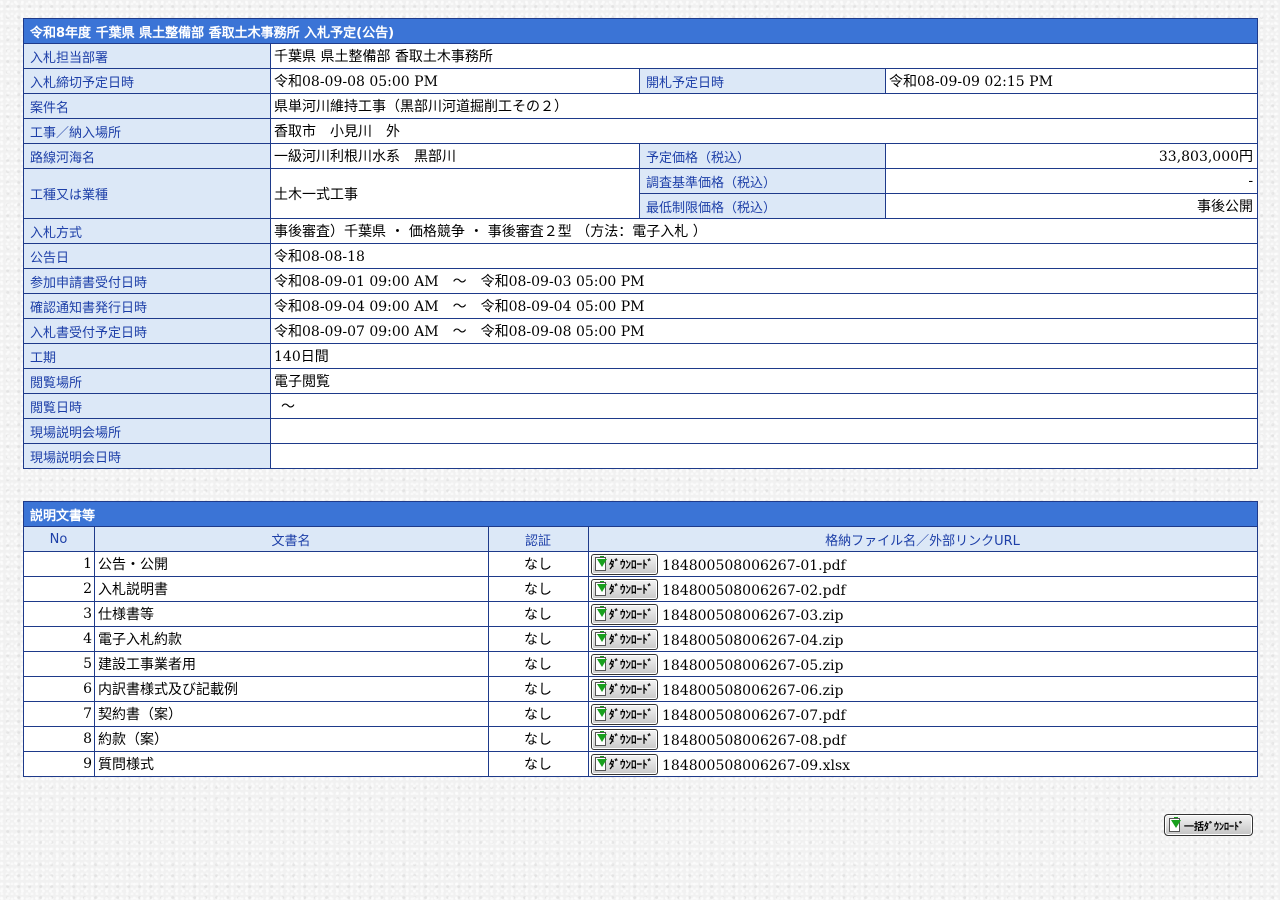 Image resolution: width=1280 pixels, height=900 pixels. Describe the element at coordinates (754, 741) in the screenshot. I see `doc-file-name: 184800508006267-08.pdf` at that location.